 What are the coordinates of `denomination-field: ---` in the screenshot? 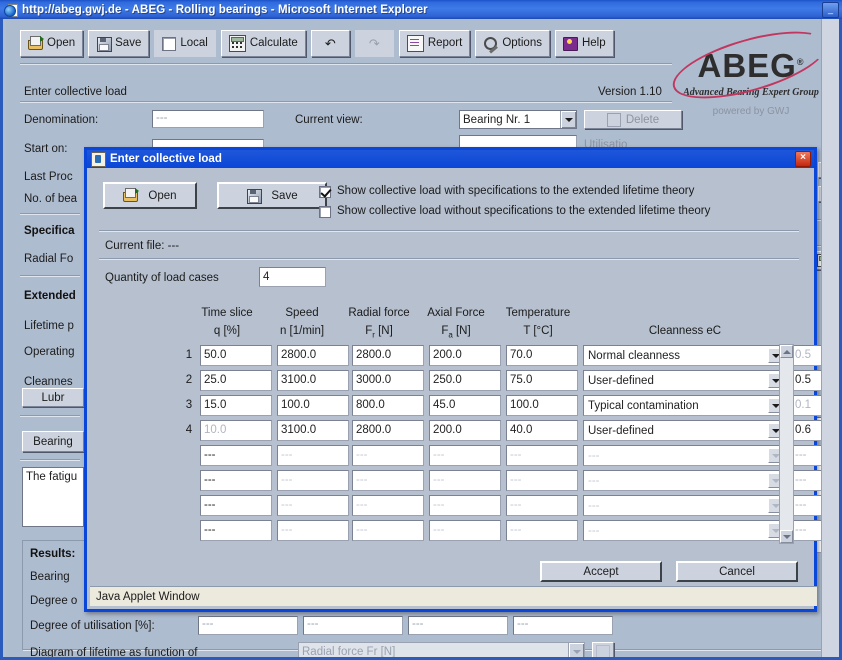 It's located at (208, 119).